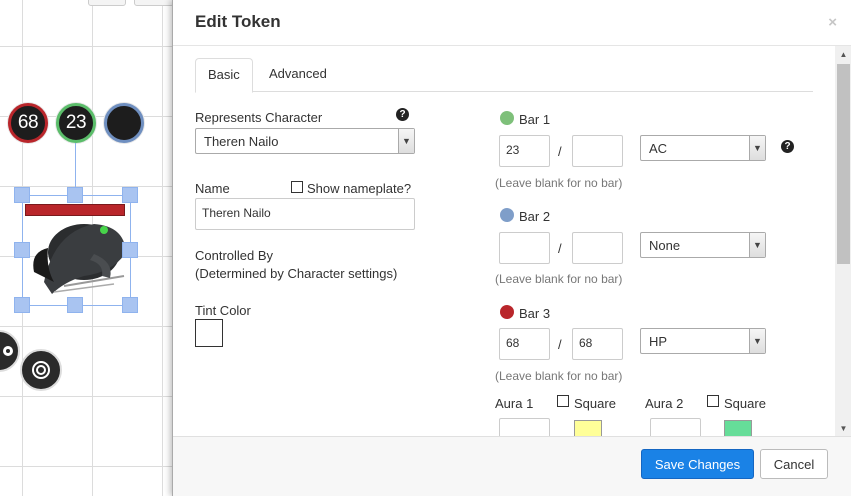  I want to click on aura2-radius-input, so click(675, 427).